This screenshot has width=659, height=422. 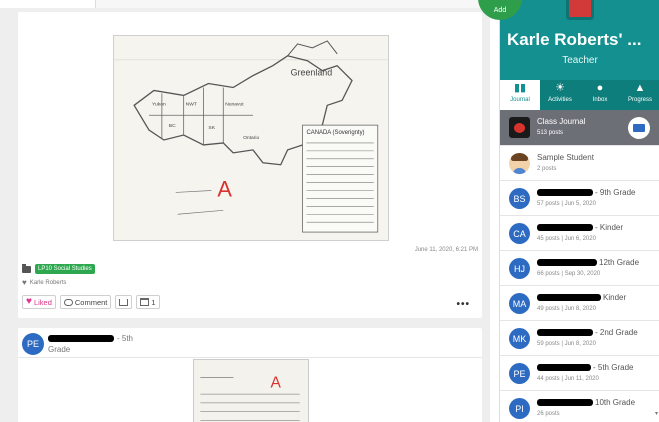 I want to click on list-item-subtitle: 2 posts, so click(x=547, y=169).